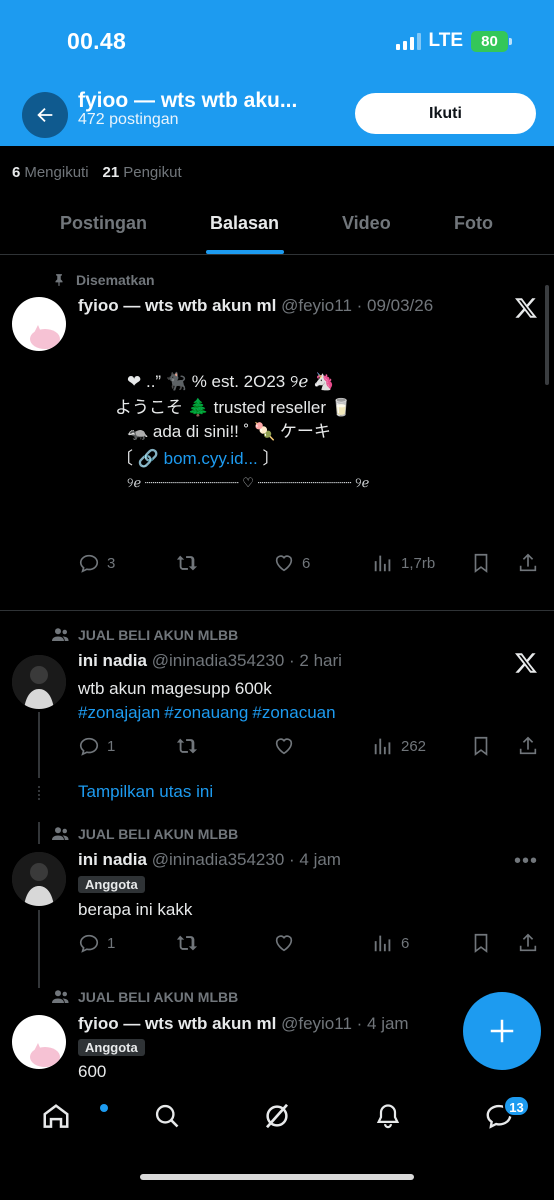 The height and width of the screenshot is (1200, 554). I want to click on author-handle-date: @feyio11 · 09/03/26, so click(357, 305).